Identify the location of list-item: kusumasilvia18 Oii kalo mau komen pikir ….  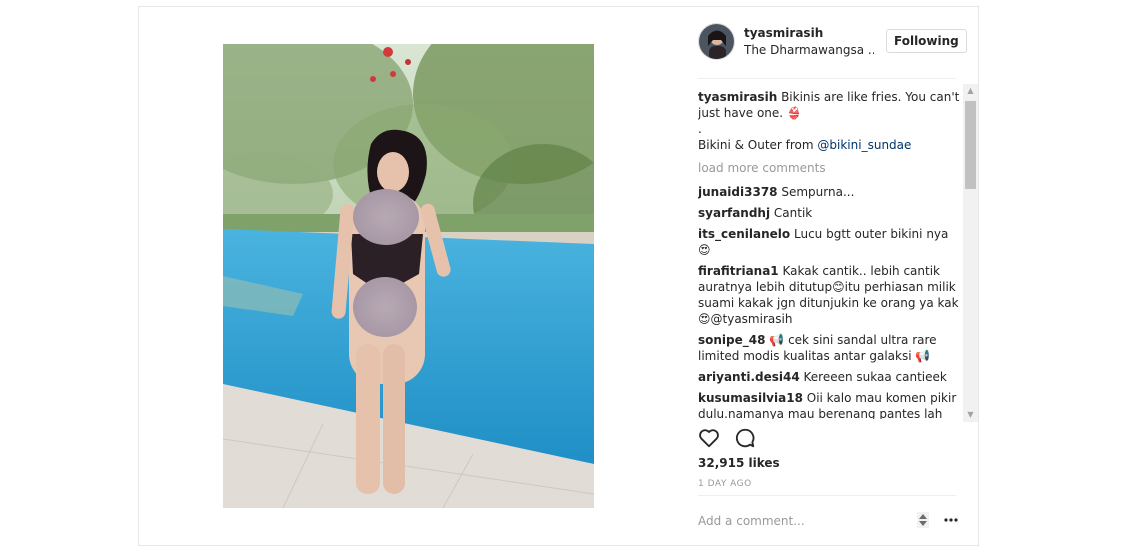
(829, 404).